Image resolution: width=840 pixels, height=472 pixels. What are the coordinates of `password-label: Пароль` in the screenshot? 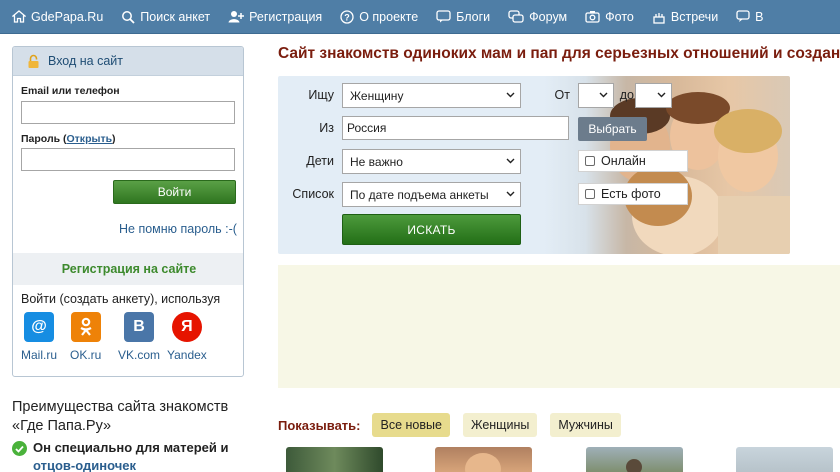 It's located at (41, 139).